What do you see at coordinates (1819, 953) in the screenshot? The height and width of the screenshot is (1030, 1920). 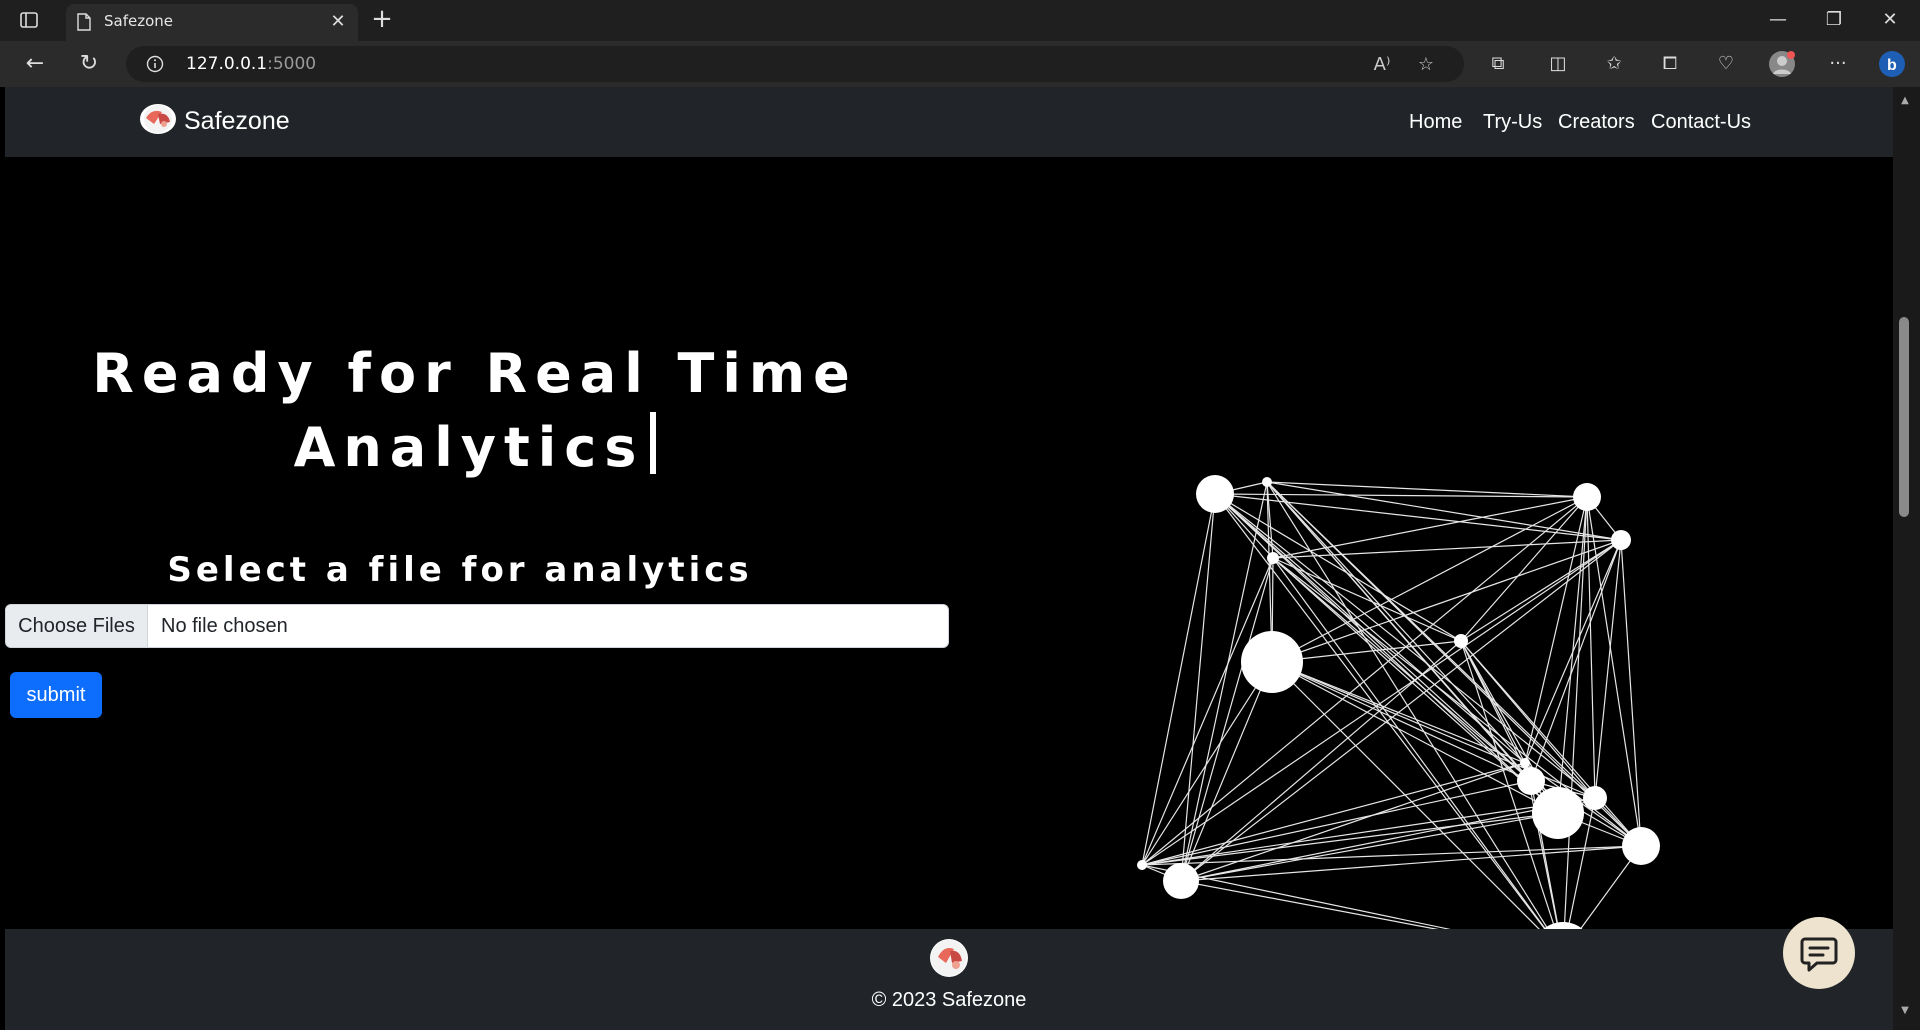 I see `chat-icon` at bounding box center [1819, 953].